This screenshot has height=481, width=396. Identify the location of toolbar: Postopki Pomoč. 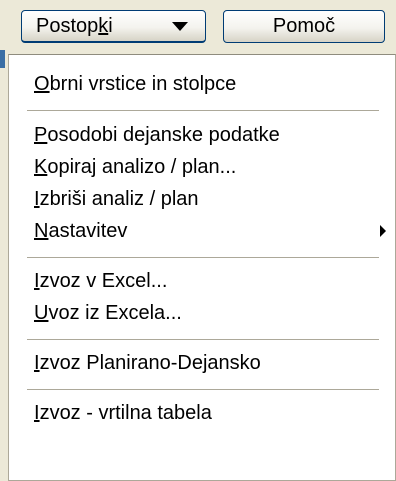
(198, 34).